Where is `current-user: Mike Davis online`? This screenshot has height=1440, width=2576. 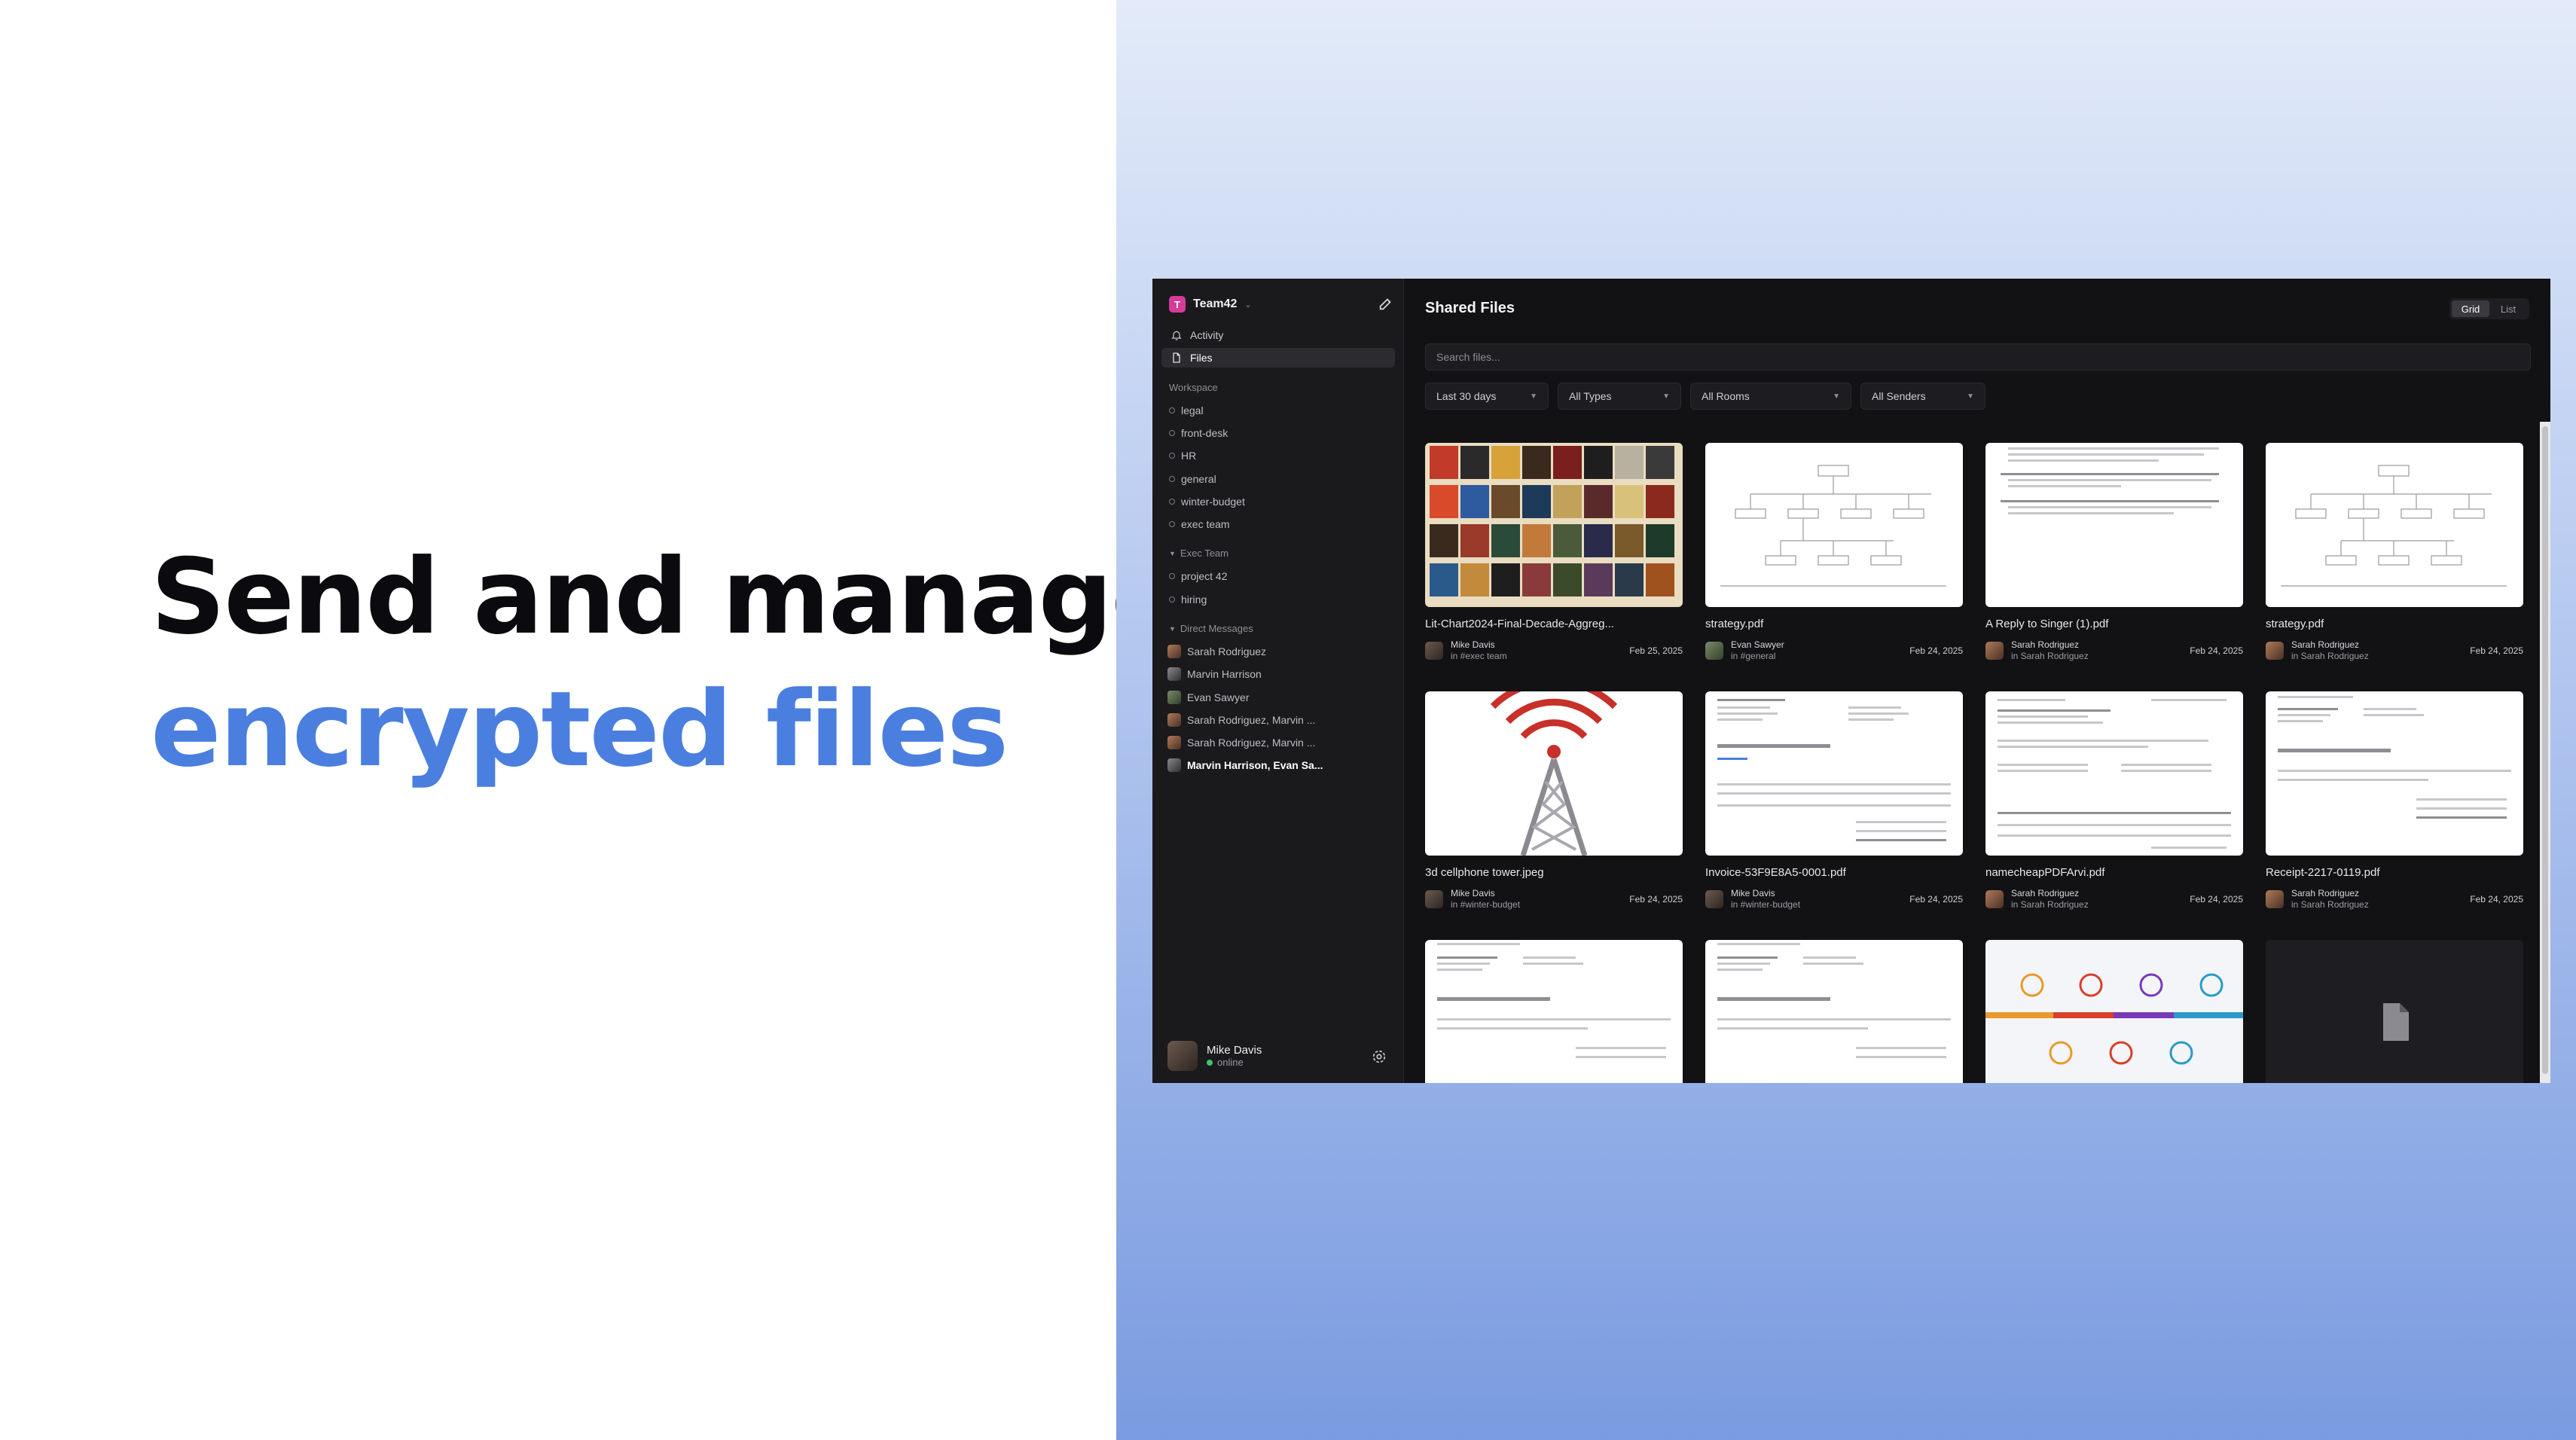
current-user: Mike Davis online is located at coordinates (1215, 1056).